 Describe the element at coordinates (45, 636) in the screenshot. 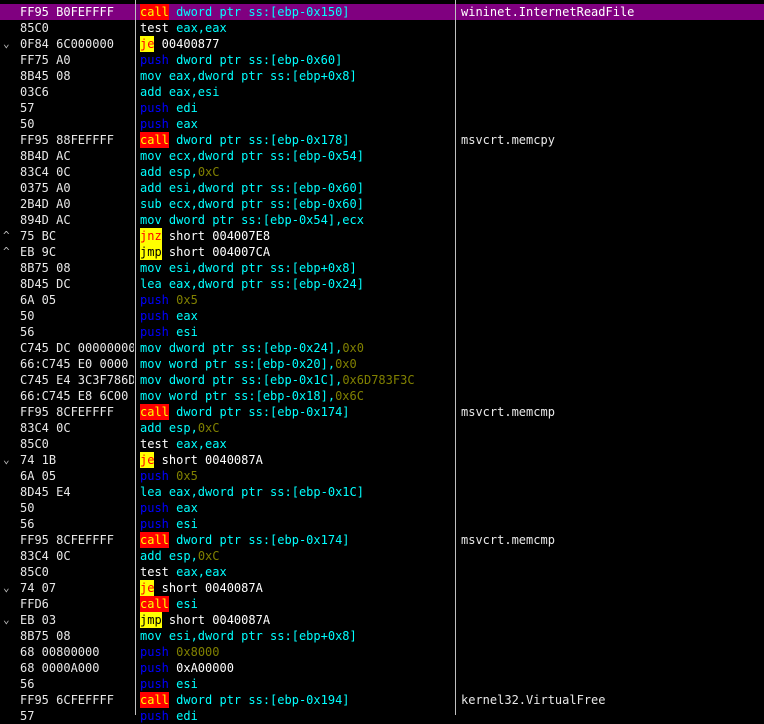

I see `opcode-bytes: 8B75 08` at that location.